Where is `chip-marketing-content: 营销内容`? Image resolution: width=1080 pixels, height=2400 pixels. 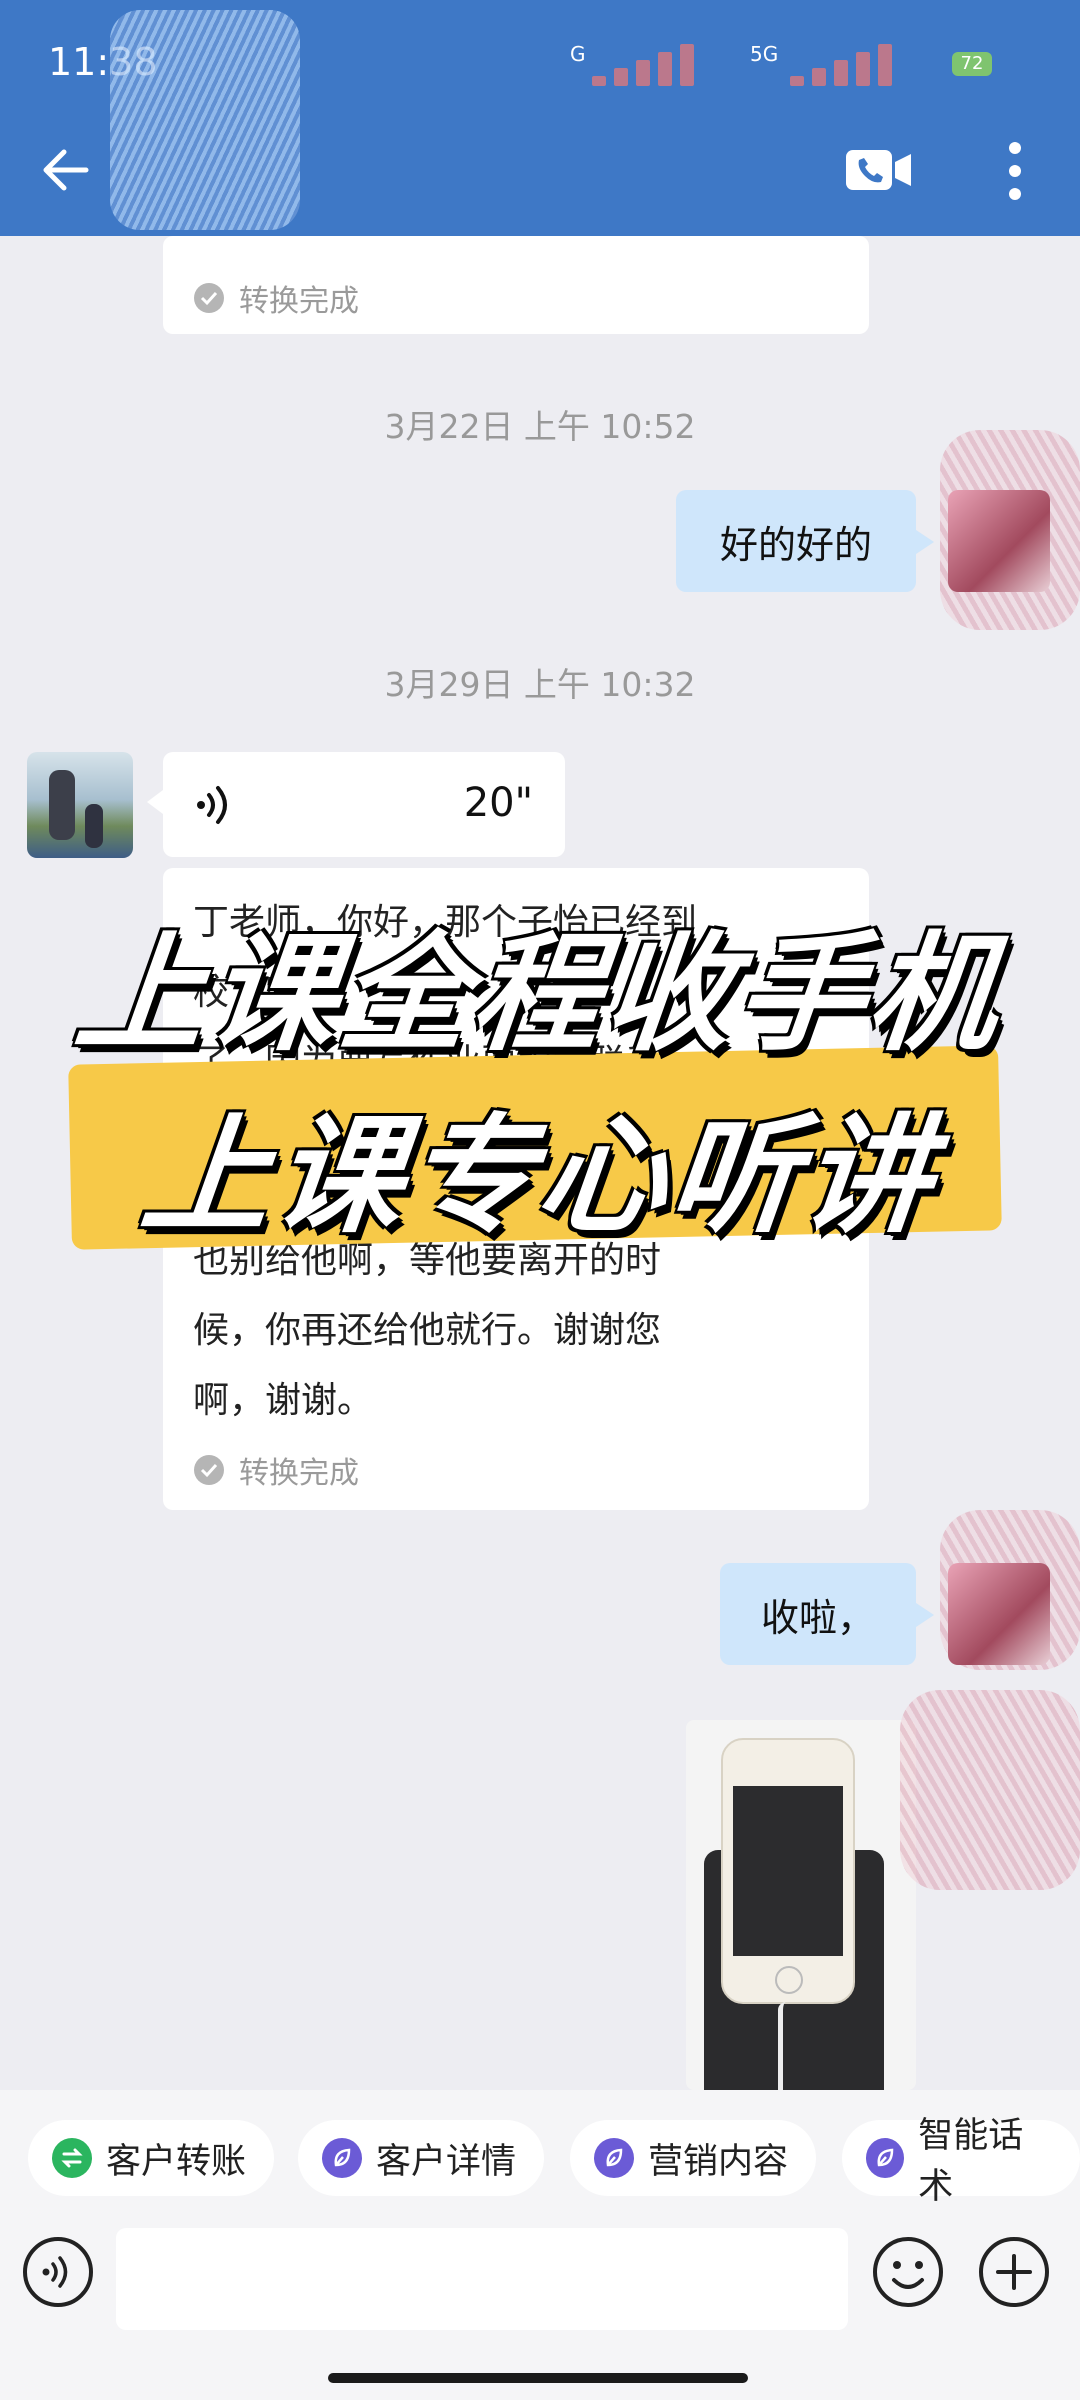 chip-marketing-content: 营销内容 is located at coordinates (693, 2158).